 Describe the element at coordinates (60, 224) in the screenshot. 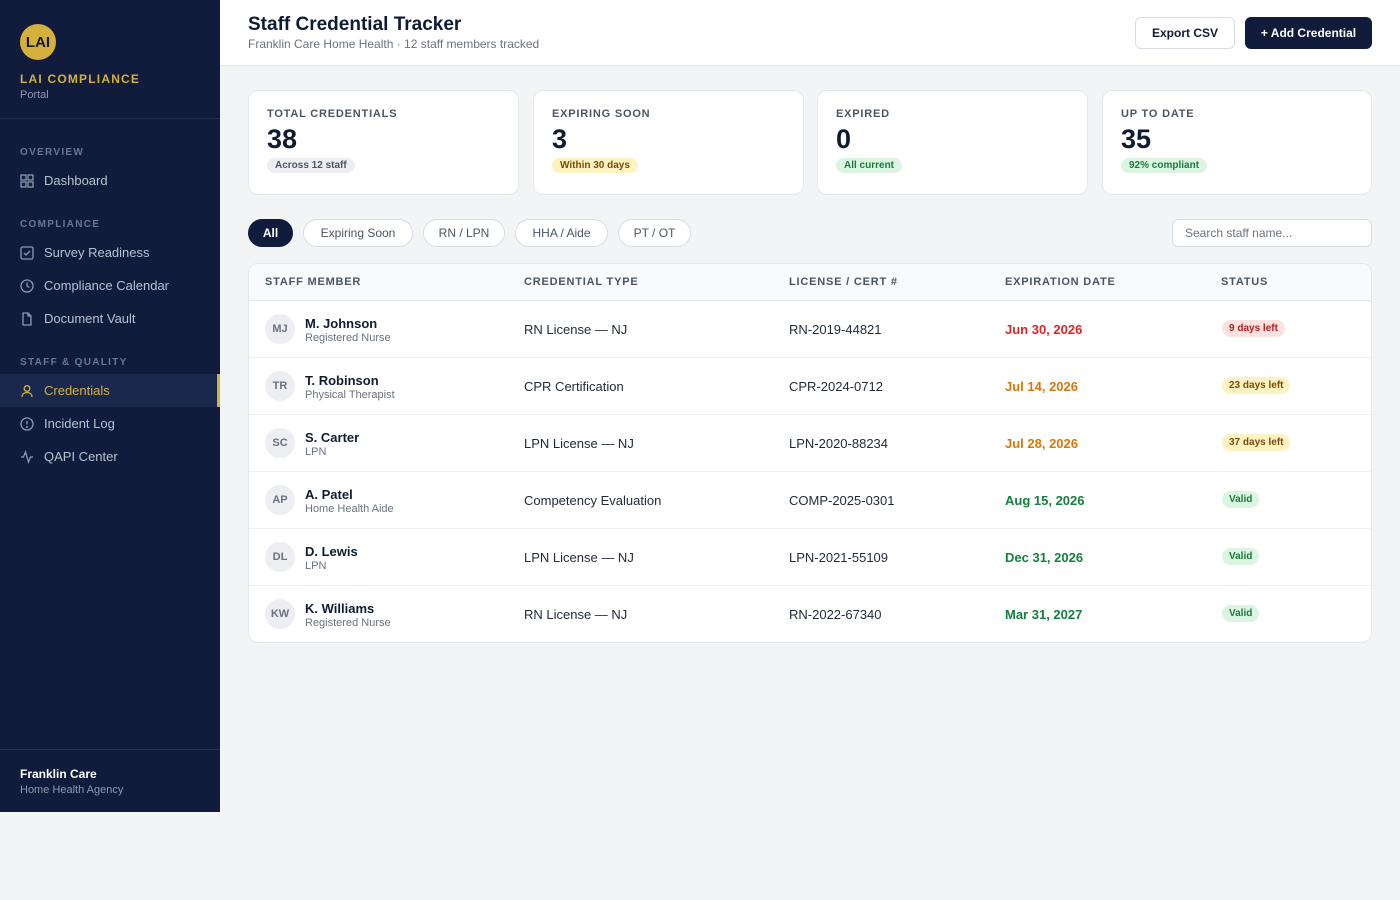

I see `nav-section-compliance: COMPLIANCE` at that location.